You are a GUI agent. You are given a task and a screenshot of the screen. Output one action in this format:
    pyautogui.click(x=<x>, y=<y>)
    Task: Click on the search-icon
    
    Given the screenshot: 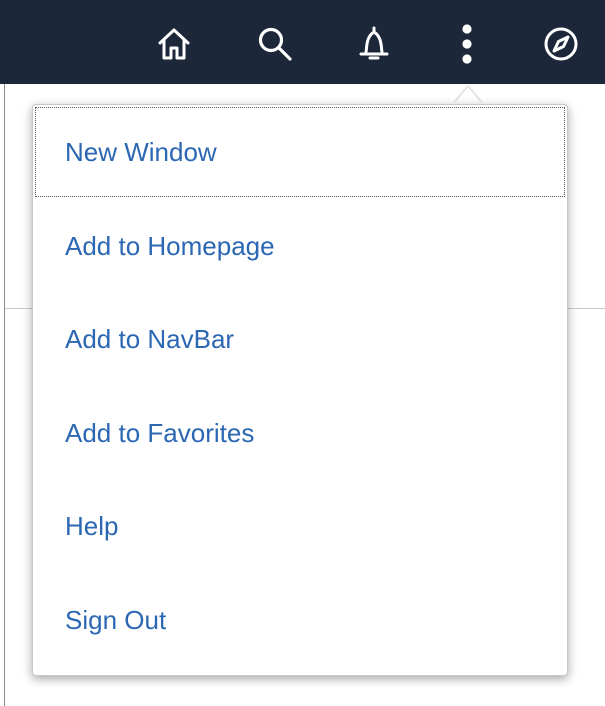 What is the action you would take?
    pyautogui.click(x=275, y=44)
    